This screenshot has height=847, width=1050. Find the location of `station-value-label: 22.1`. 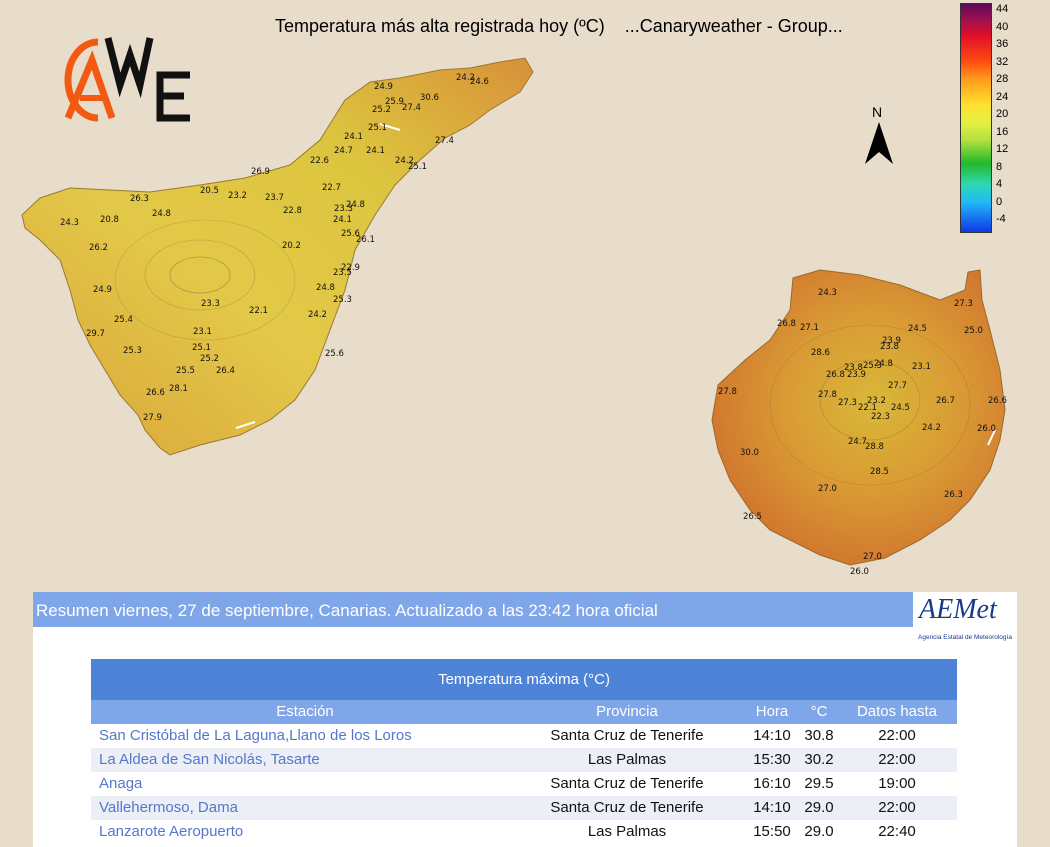

station-value-label: 22.1 is located at coordinates (258, 311).